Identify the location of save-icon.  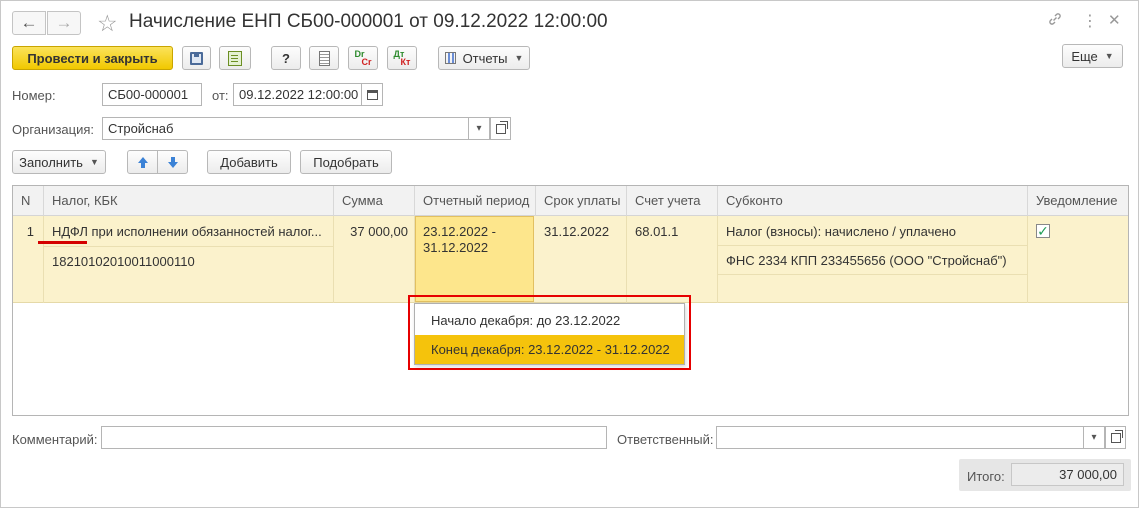
(196, 58).